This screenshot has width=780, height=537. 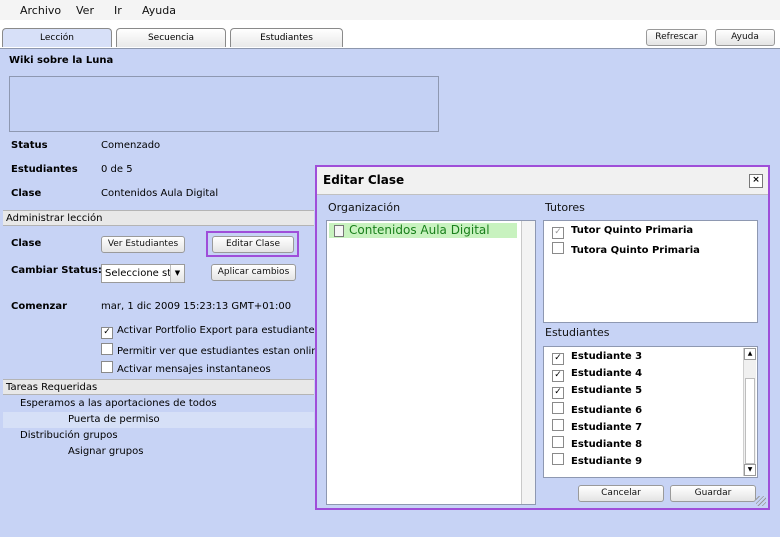 I want to click on students-scrollbar: ▲ ▼, so click(x=749, y=412).